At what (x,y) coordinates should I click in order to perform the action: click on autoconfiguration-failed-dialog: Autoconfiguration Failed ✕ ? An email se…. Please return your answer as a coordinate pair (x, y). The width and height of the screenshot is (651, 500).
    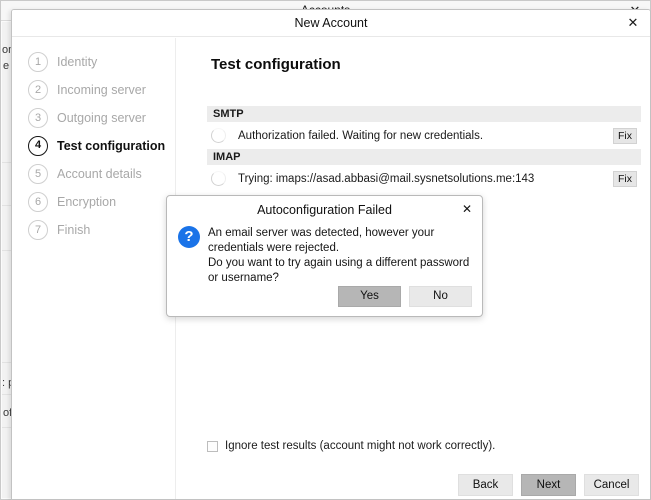
    Looking at the image, I should click on (324, 256).